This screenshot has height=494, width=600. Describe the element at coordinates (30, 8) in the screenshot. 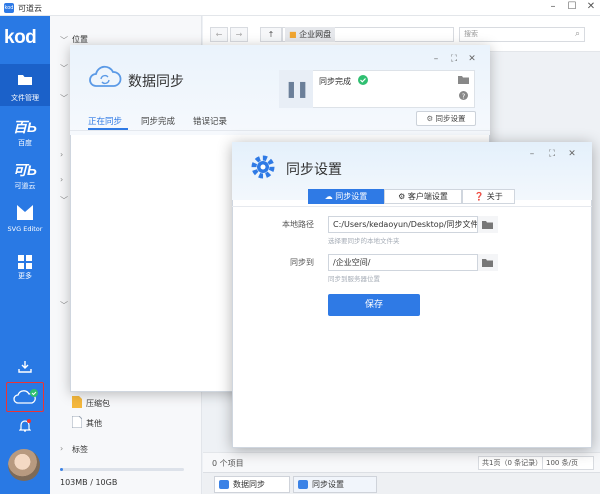

I see `window-title: 可道云` at that location.